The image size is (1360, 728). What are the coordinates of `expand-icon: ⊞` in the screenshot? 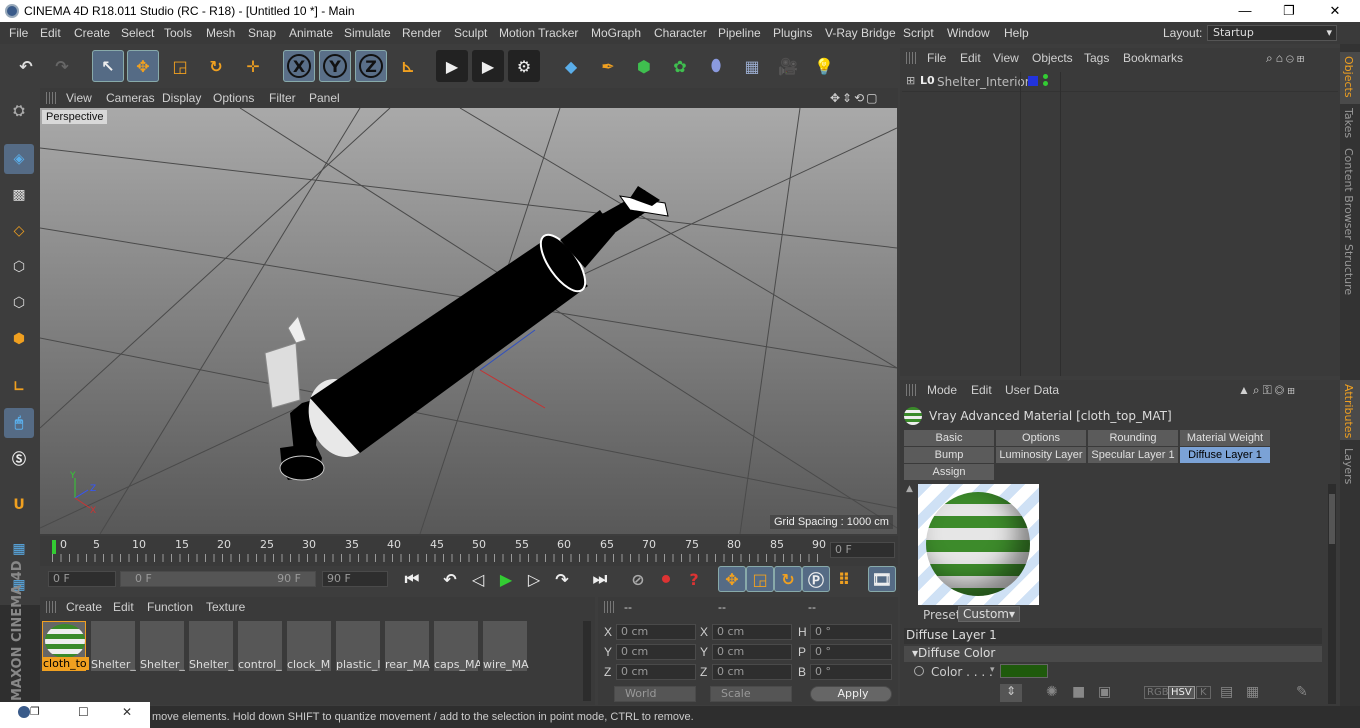 It's located at (910, 80).